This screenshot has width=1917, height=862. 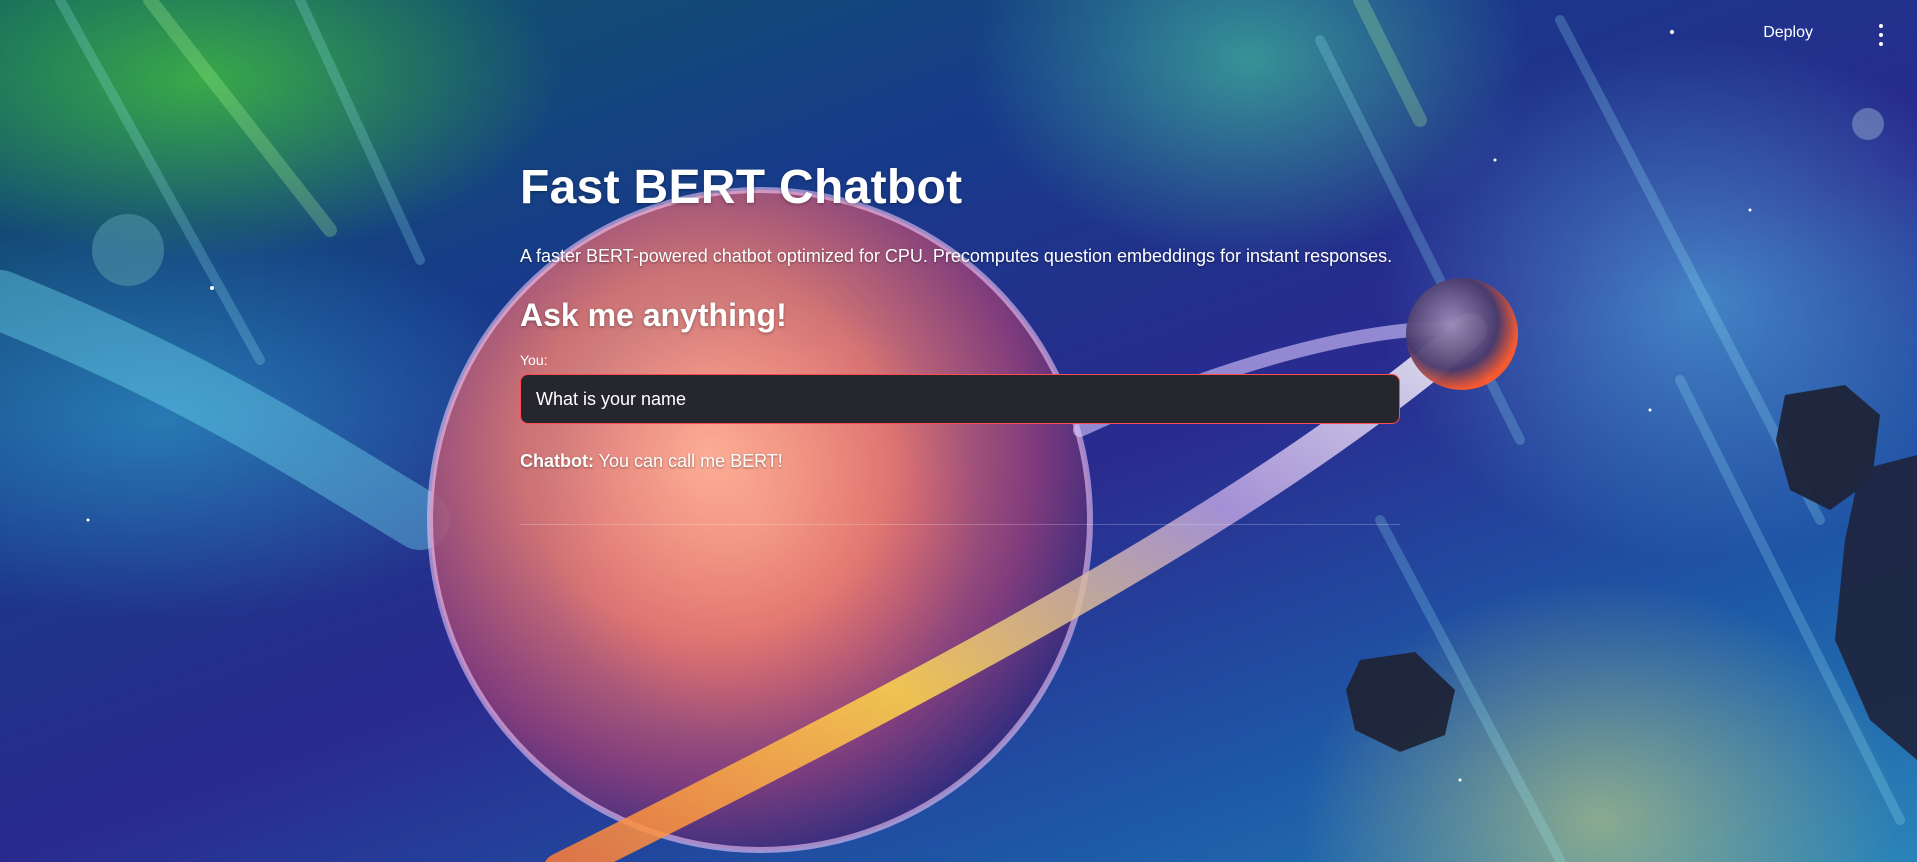 I want to click on divider, so click(x=960, y=524).